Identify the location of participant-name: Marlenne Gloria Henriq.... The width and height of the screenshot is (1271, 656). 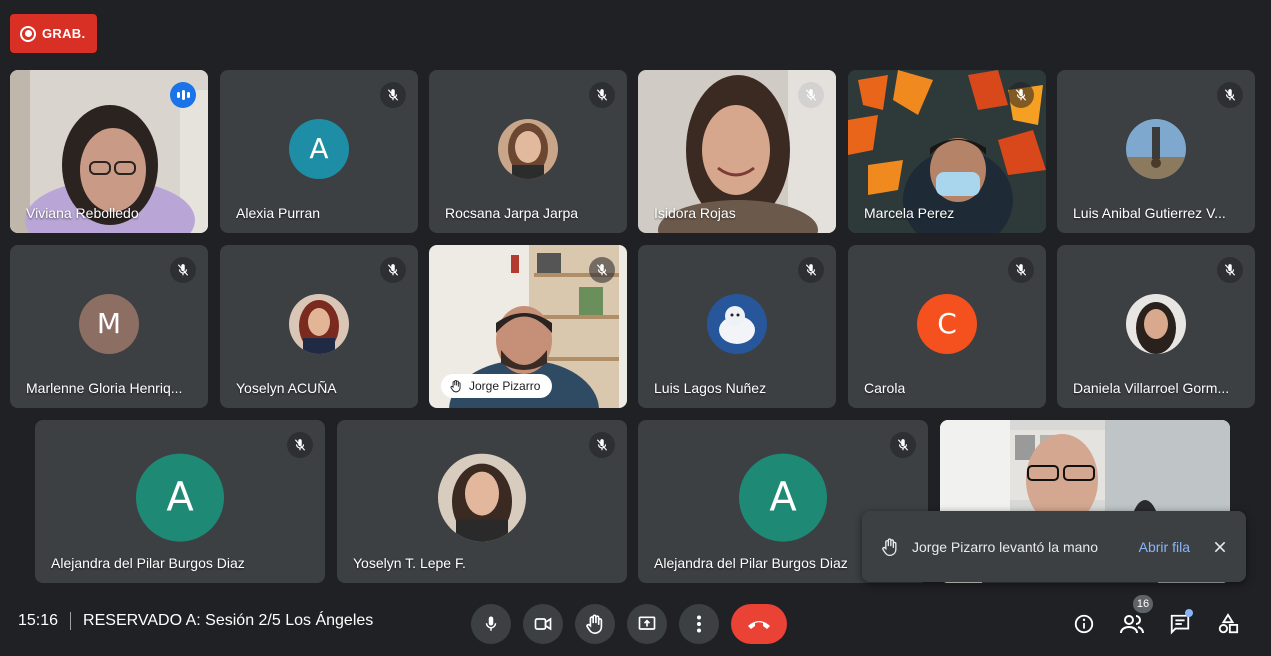
(104, 388).